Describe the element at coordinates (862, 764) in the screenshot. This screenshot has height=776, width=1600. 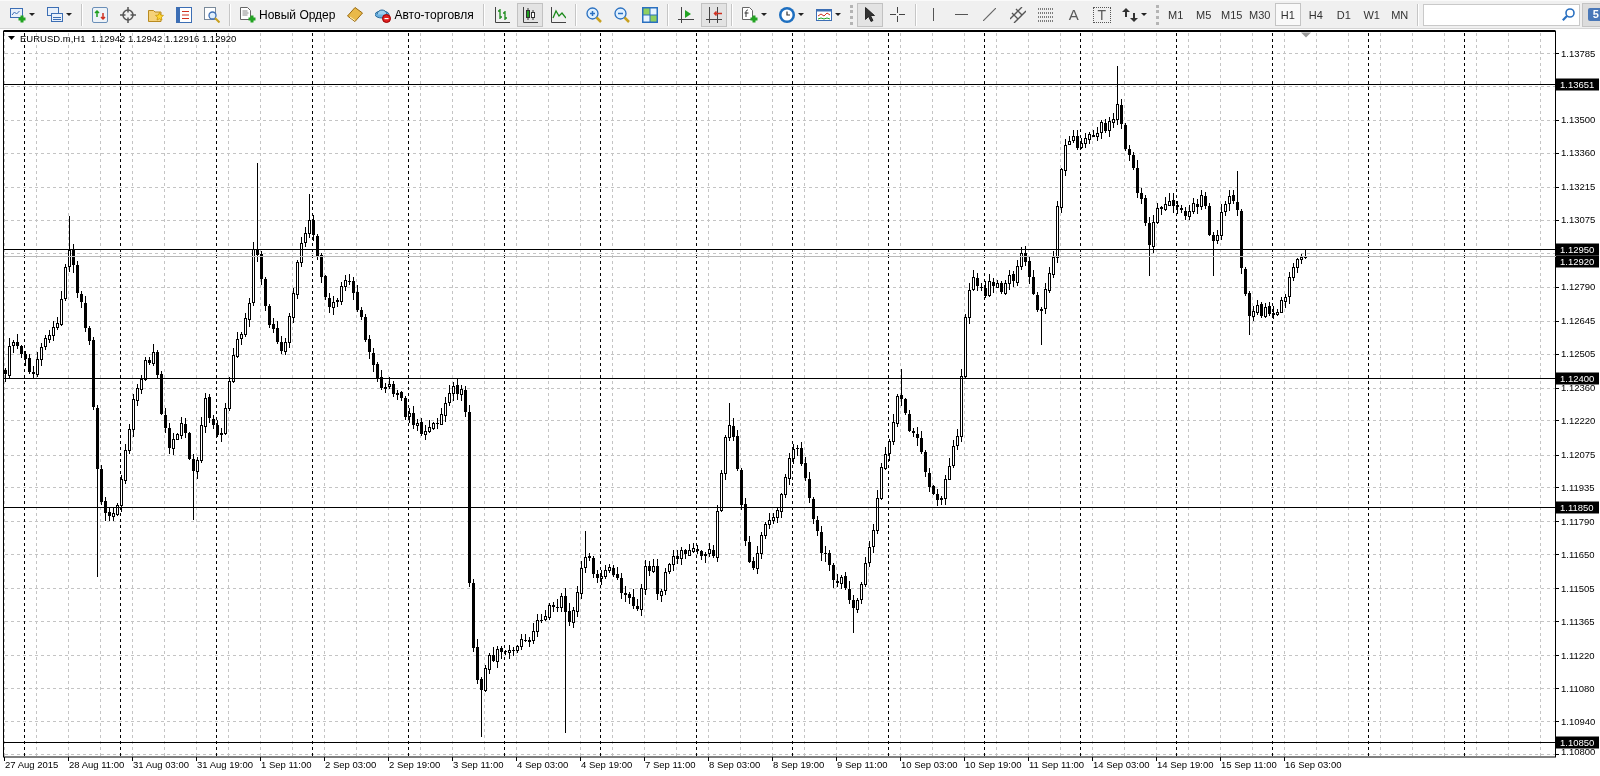
I see `time-axis-label: 9 Sep 11:00` at that location.